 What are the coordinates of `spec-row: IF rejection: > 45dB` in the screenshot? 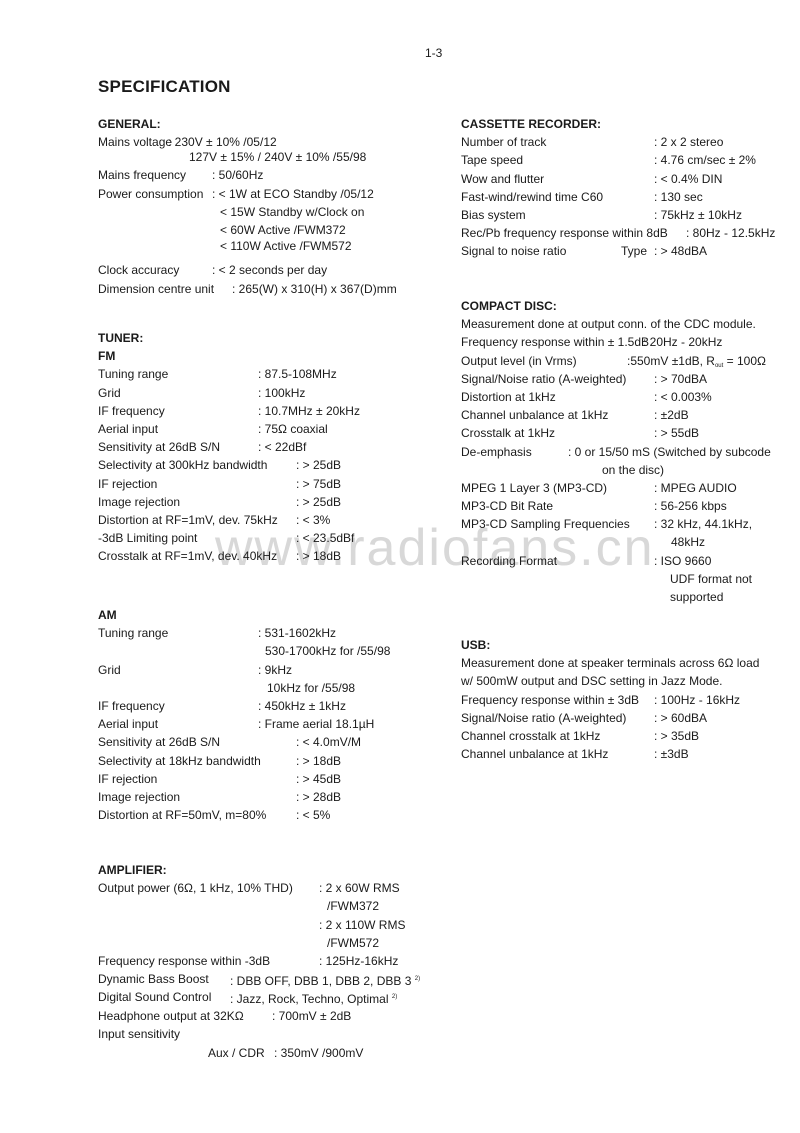 It's located at (268, 779).